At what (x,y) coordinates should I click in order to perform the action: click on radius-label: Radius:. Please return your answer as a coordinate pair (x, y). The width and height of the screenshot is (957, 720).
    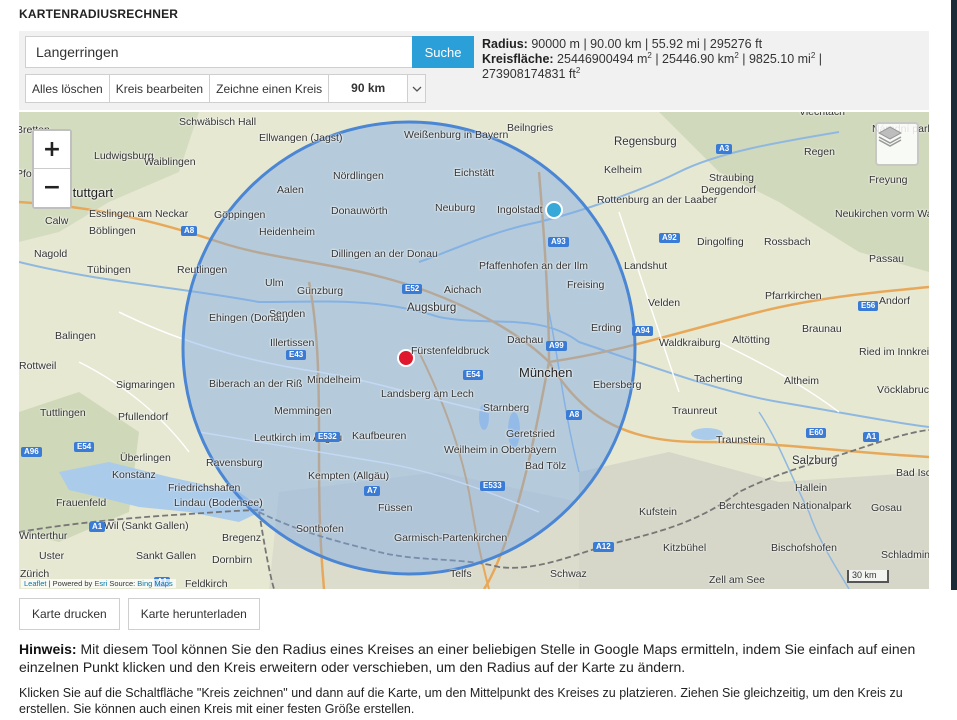
    Looking at the image, I should click on (505, 44).